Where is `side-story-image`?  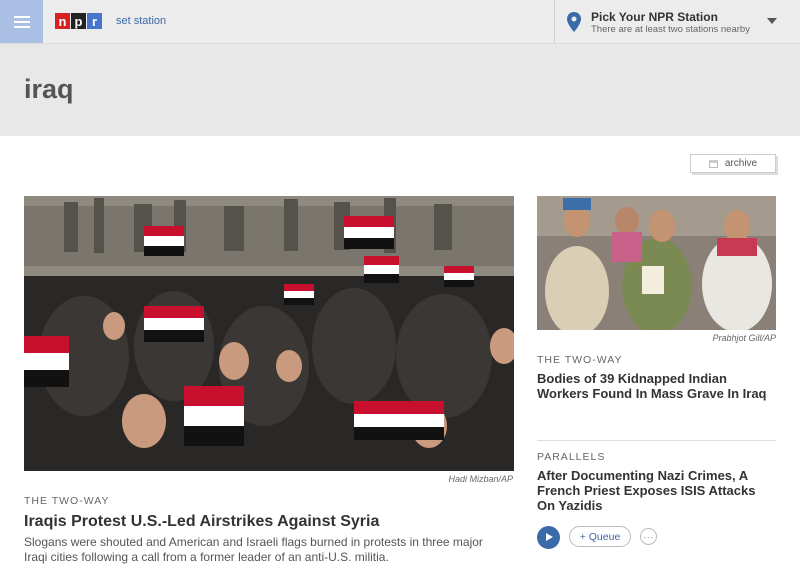
side-story-image is located at coordinates (656, 263).